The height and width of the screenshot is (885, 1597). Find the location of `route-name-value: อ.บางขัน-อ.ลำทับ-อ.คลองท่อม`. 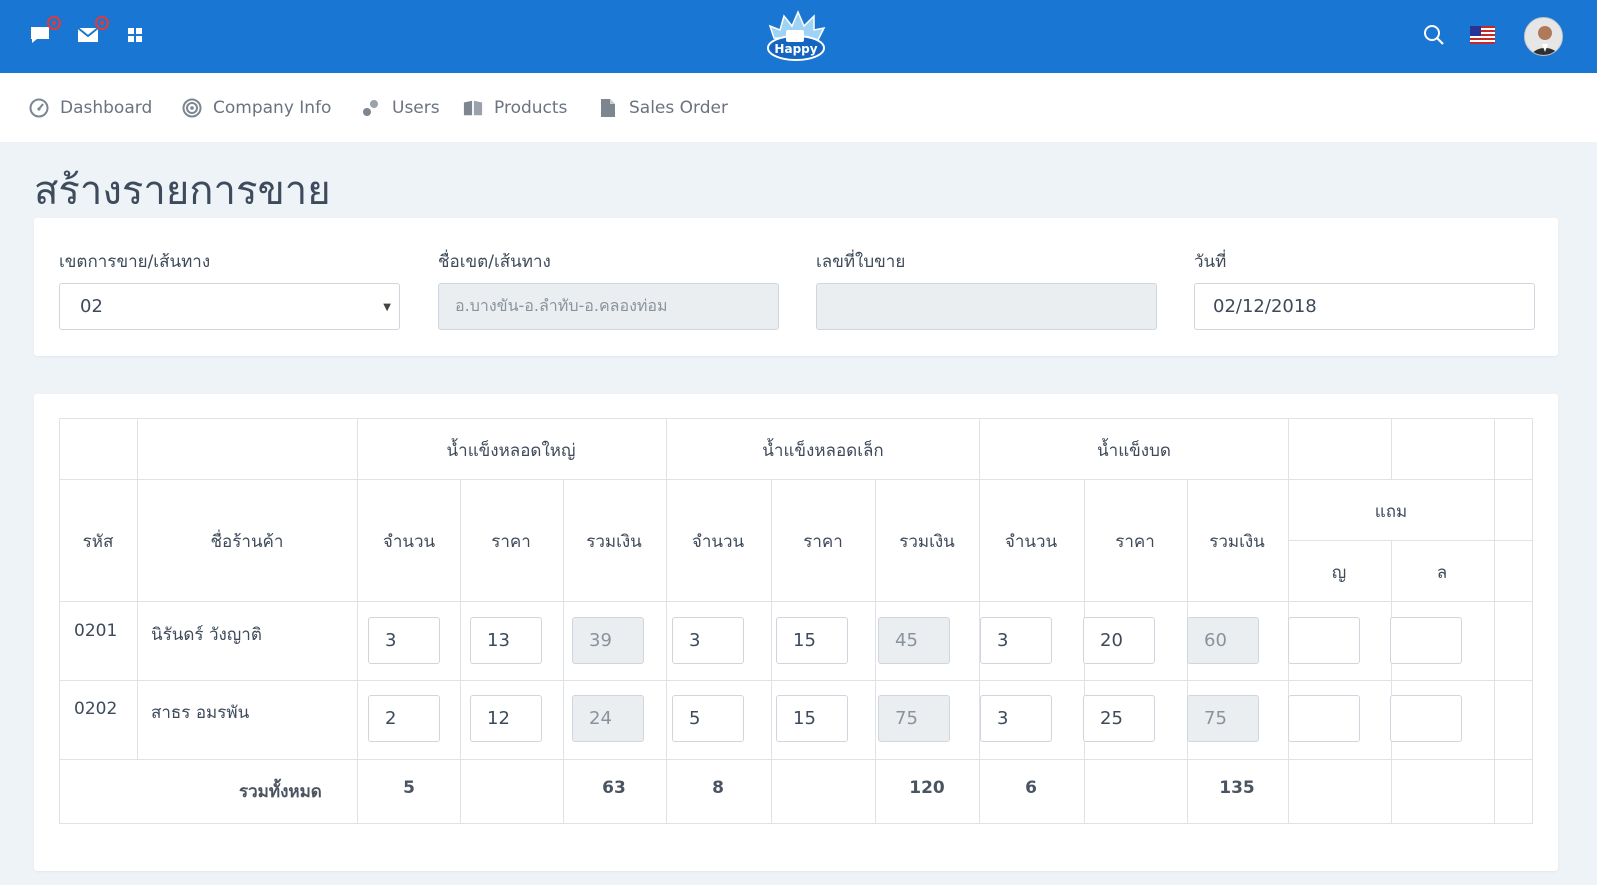

route-name-value: อ.บางขัน-อ.ลำทับ-อ.คลองท่อม is located at coordinates (561, 305).